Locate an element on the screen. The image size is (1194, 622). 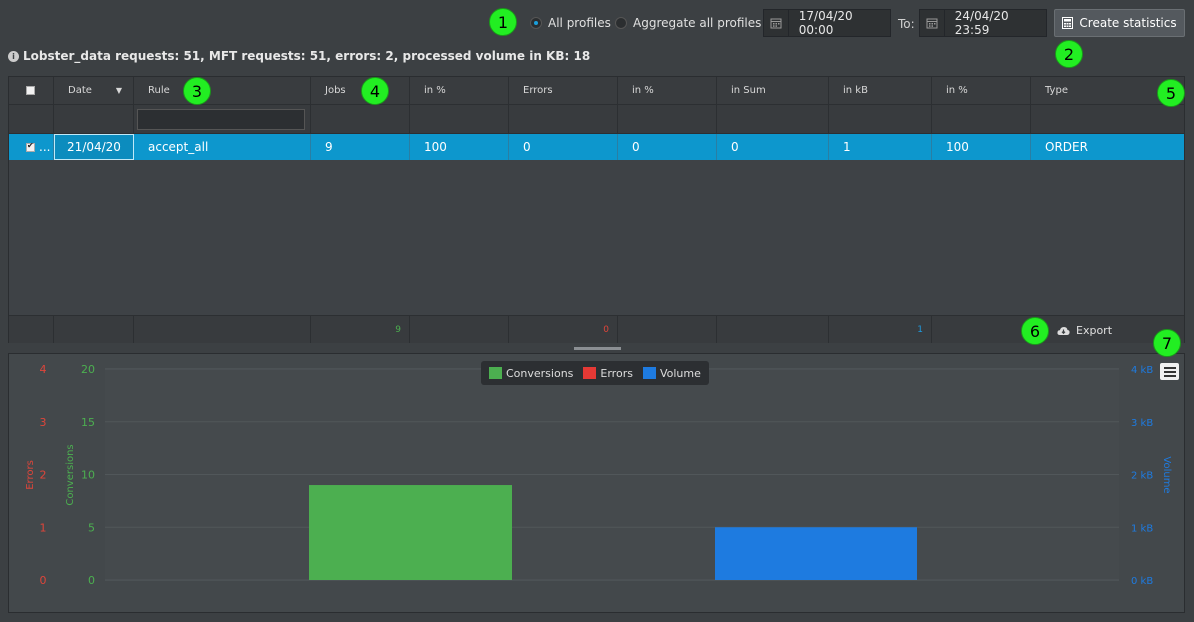
select-all-checkbox-cell is located at coordinates (31, 90).